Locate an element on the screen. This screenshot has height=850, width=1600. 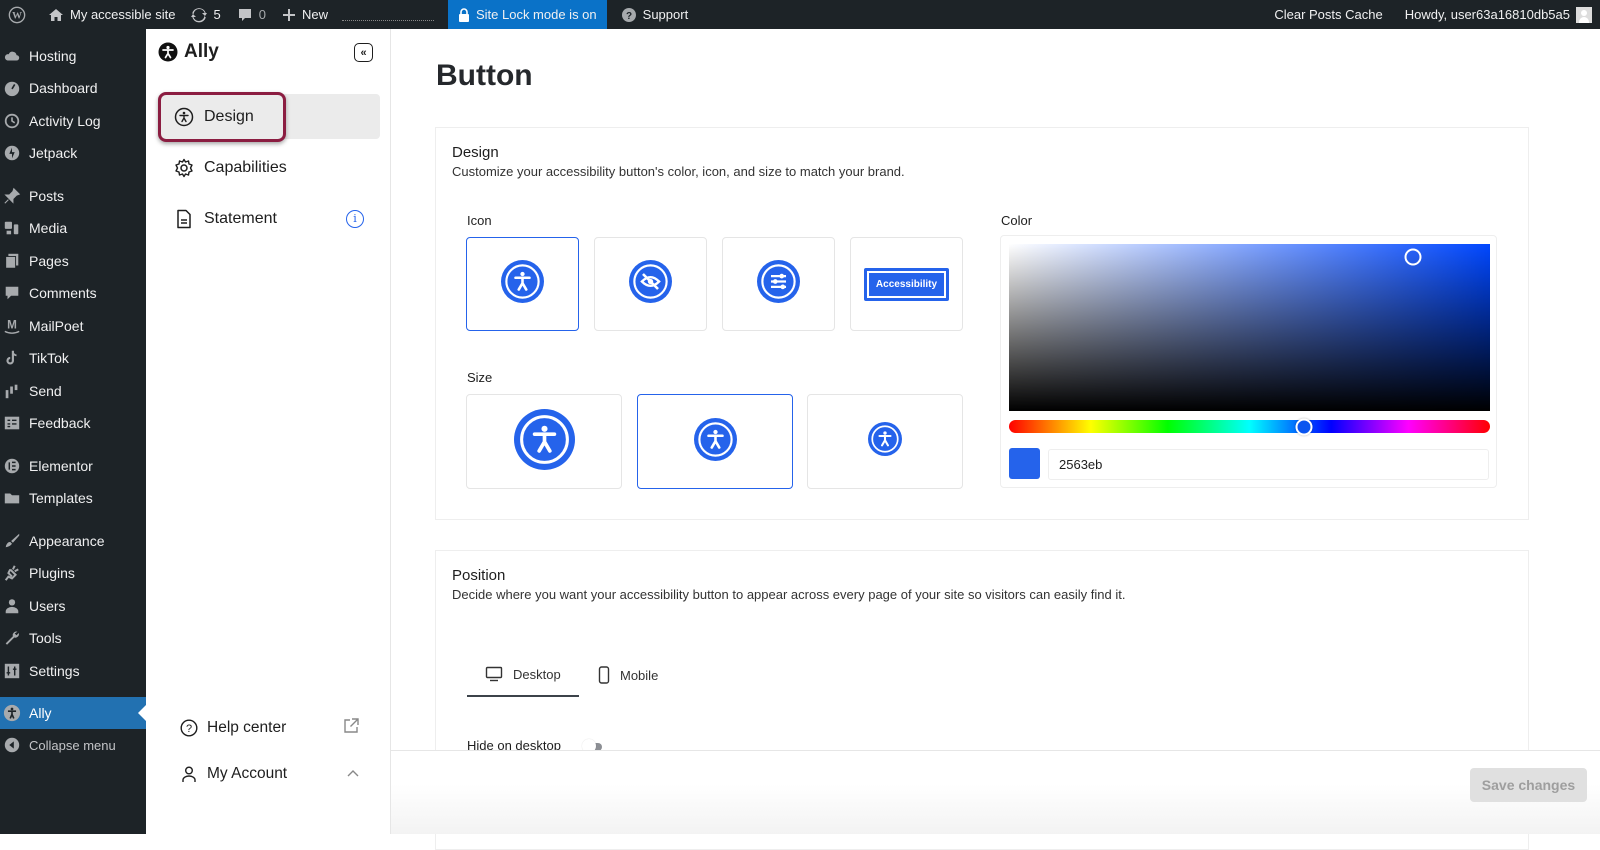
sliders-icon is located at coordinates (778, 284).